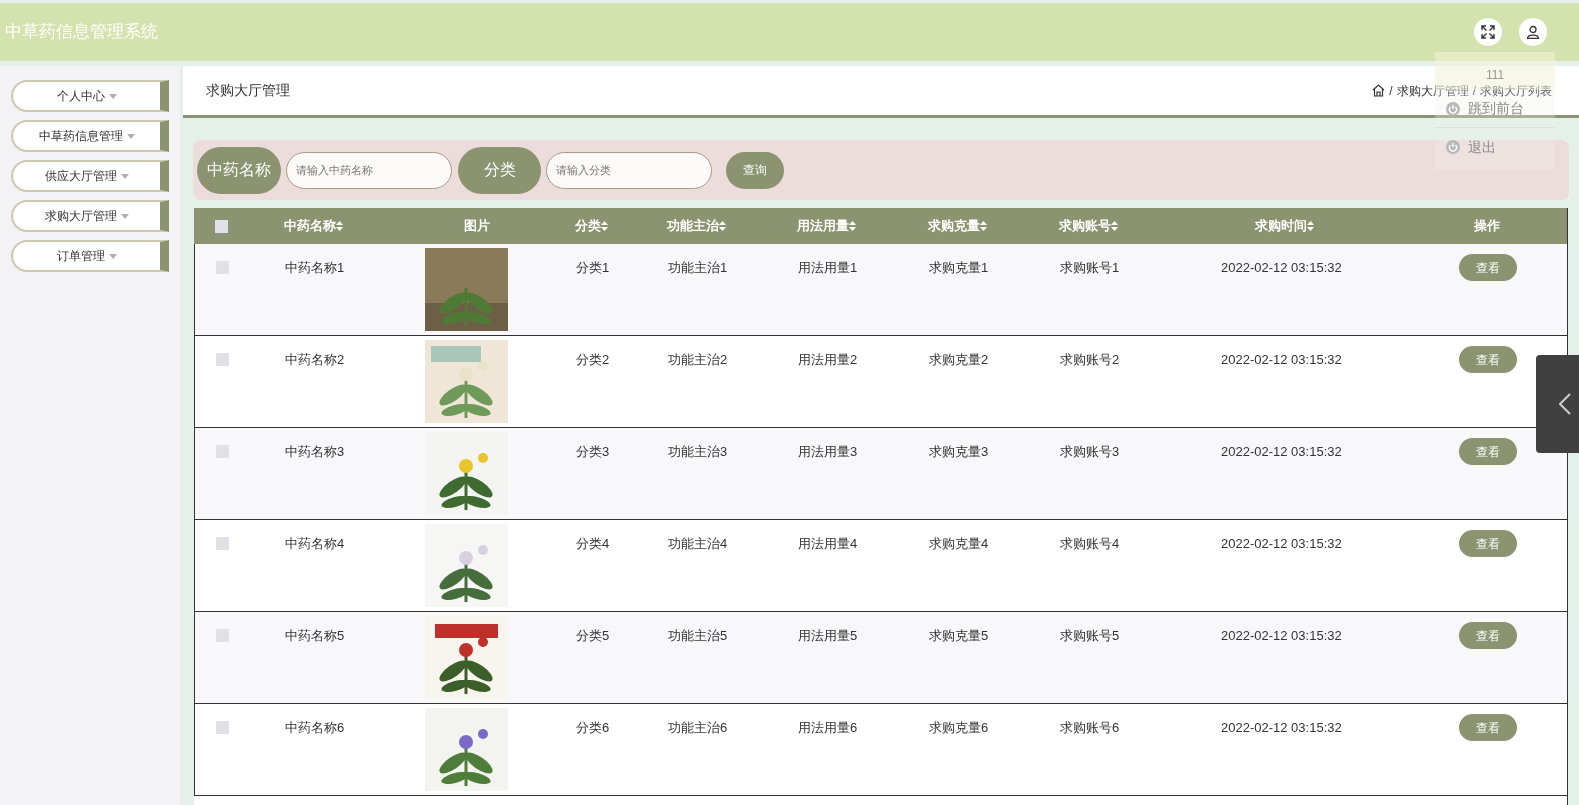 This screenshot has width=1579, height=805. What do you see at coordinates (828, 267) in the screenshot?
I see `table-cell: 用法用量1` at bounding box center [828, 267].